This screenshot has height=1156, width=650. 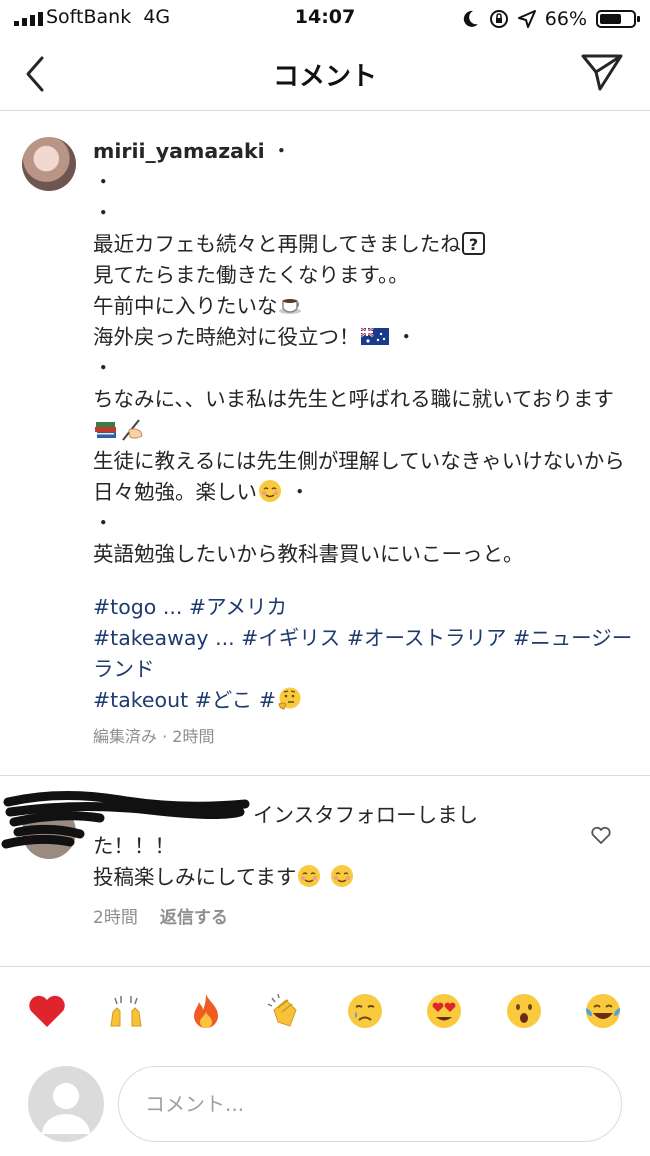 I want to click on caption-line: 海外戻った時絶対に役立つ！, so click(x=226, y=337).